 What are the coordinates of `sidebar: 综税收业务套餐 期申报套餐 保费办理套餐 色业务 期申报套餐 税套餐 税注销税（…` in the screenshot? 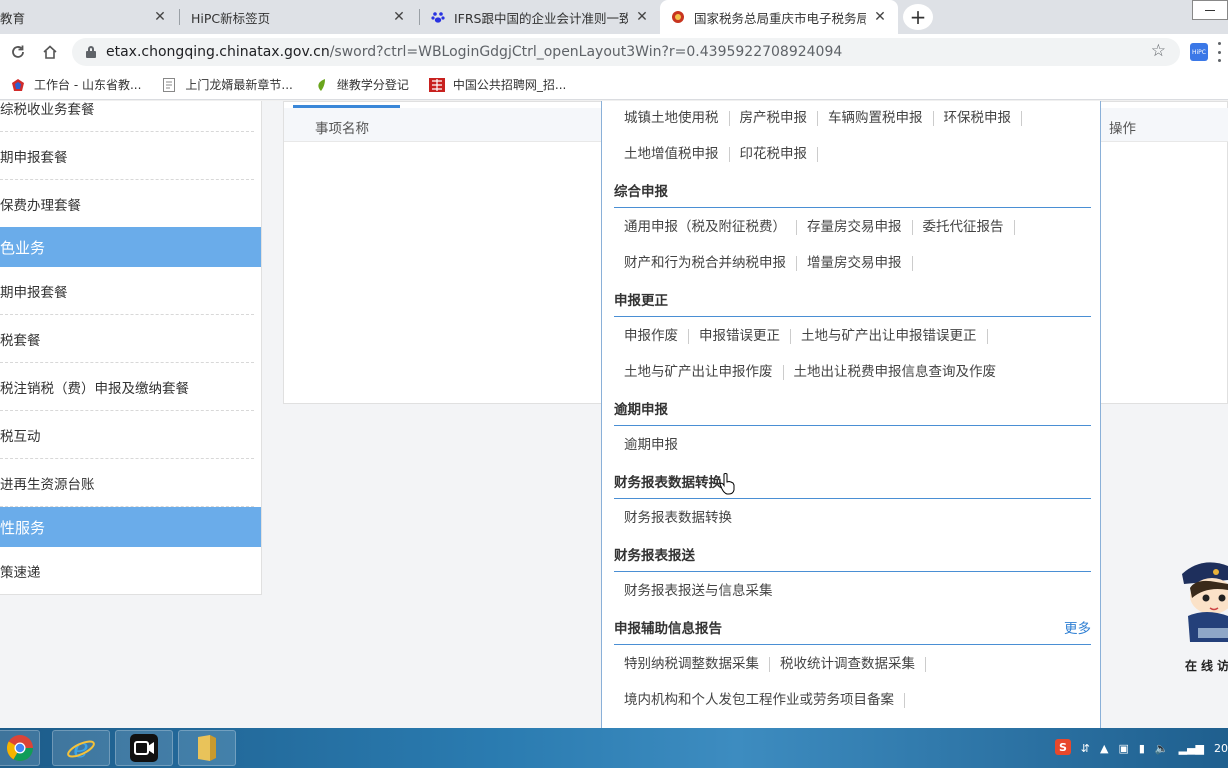 It's located at (131, 348).